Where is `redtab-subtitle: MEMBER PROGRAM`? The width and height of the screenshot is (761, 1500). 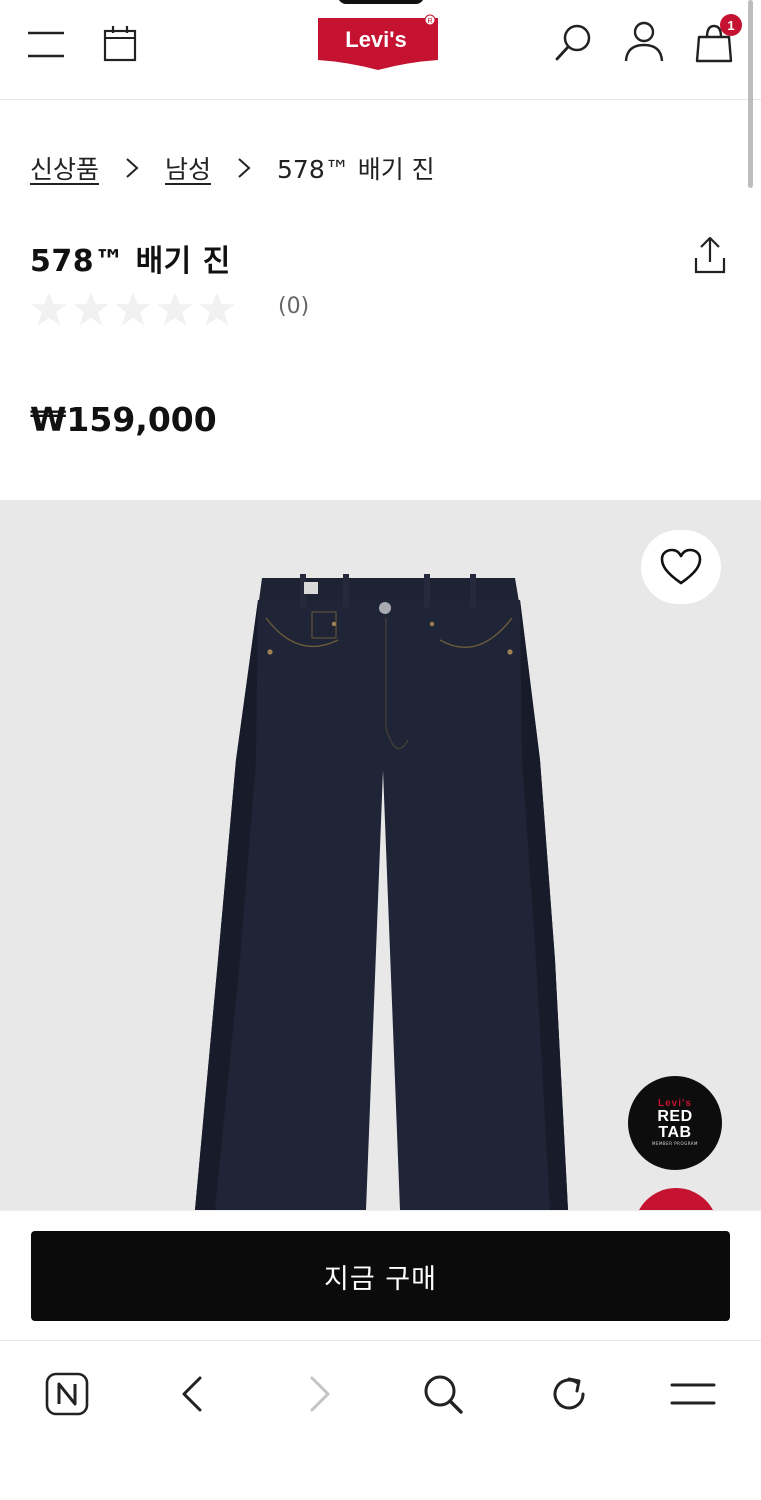 redtab-subtitle: MEMBER PROGRAM is located at coordinates (675, 1143).